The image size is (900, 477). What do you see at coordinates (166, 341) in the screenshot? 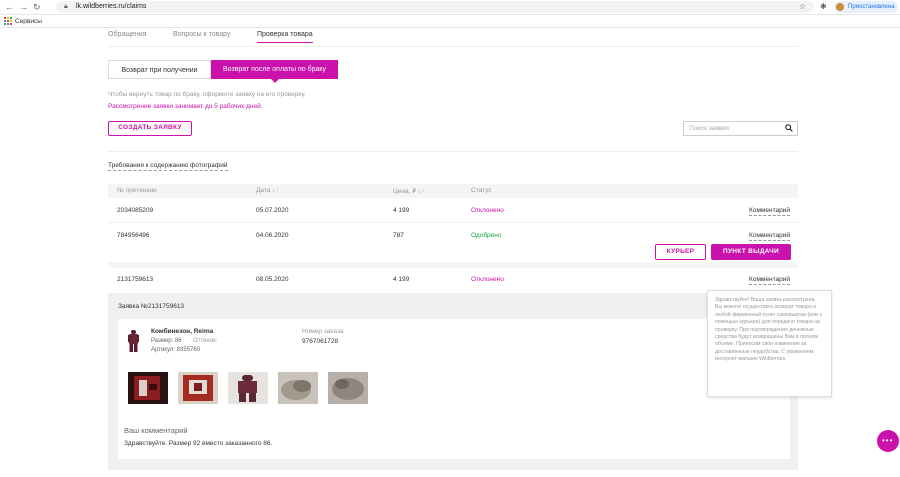
I see `product-size: Размер: 86` at bounding box center [166, 341].